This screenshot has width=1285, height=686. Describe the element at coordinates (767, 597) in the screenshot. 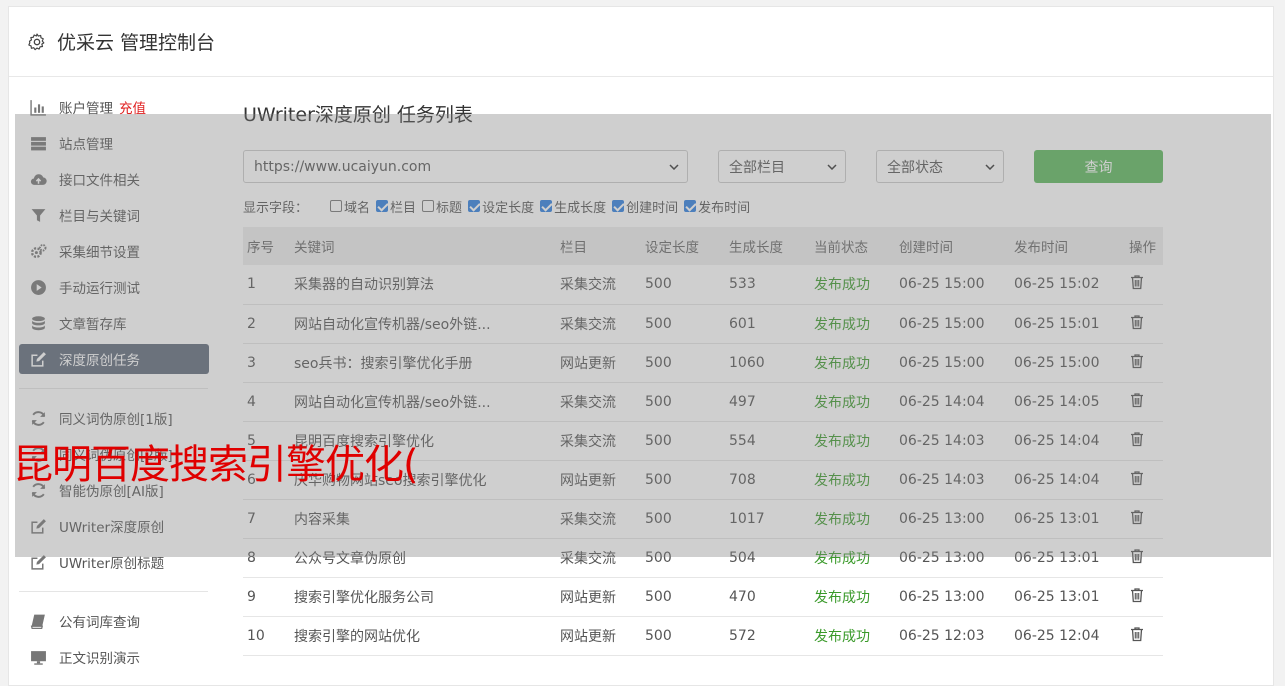

I see `table-cell: 470` at that location.